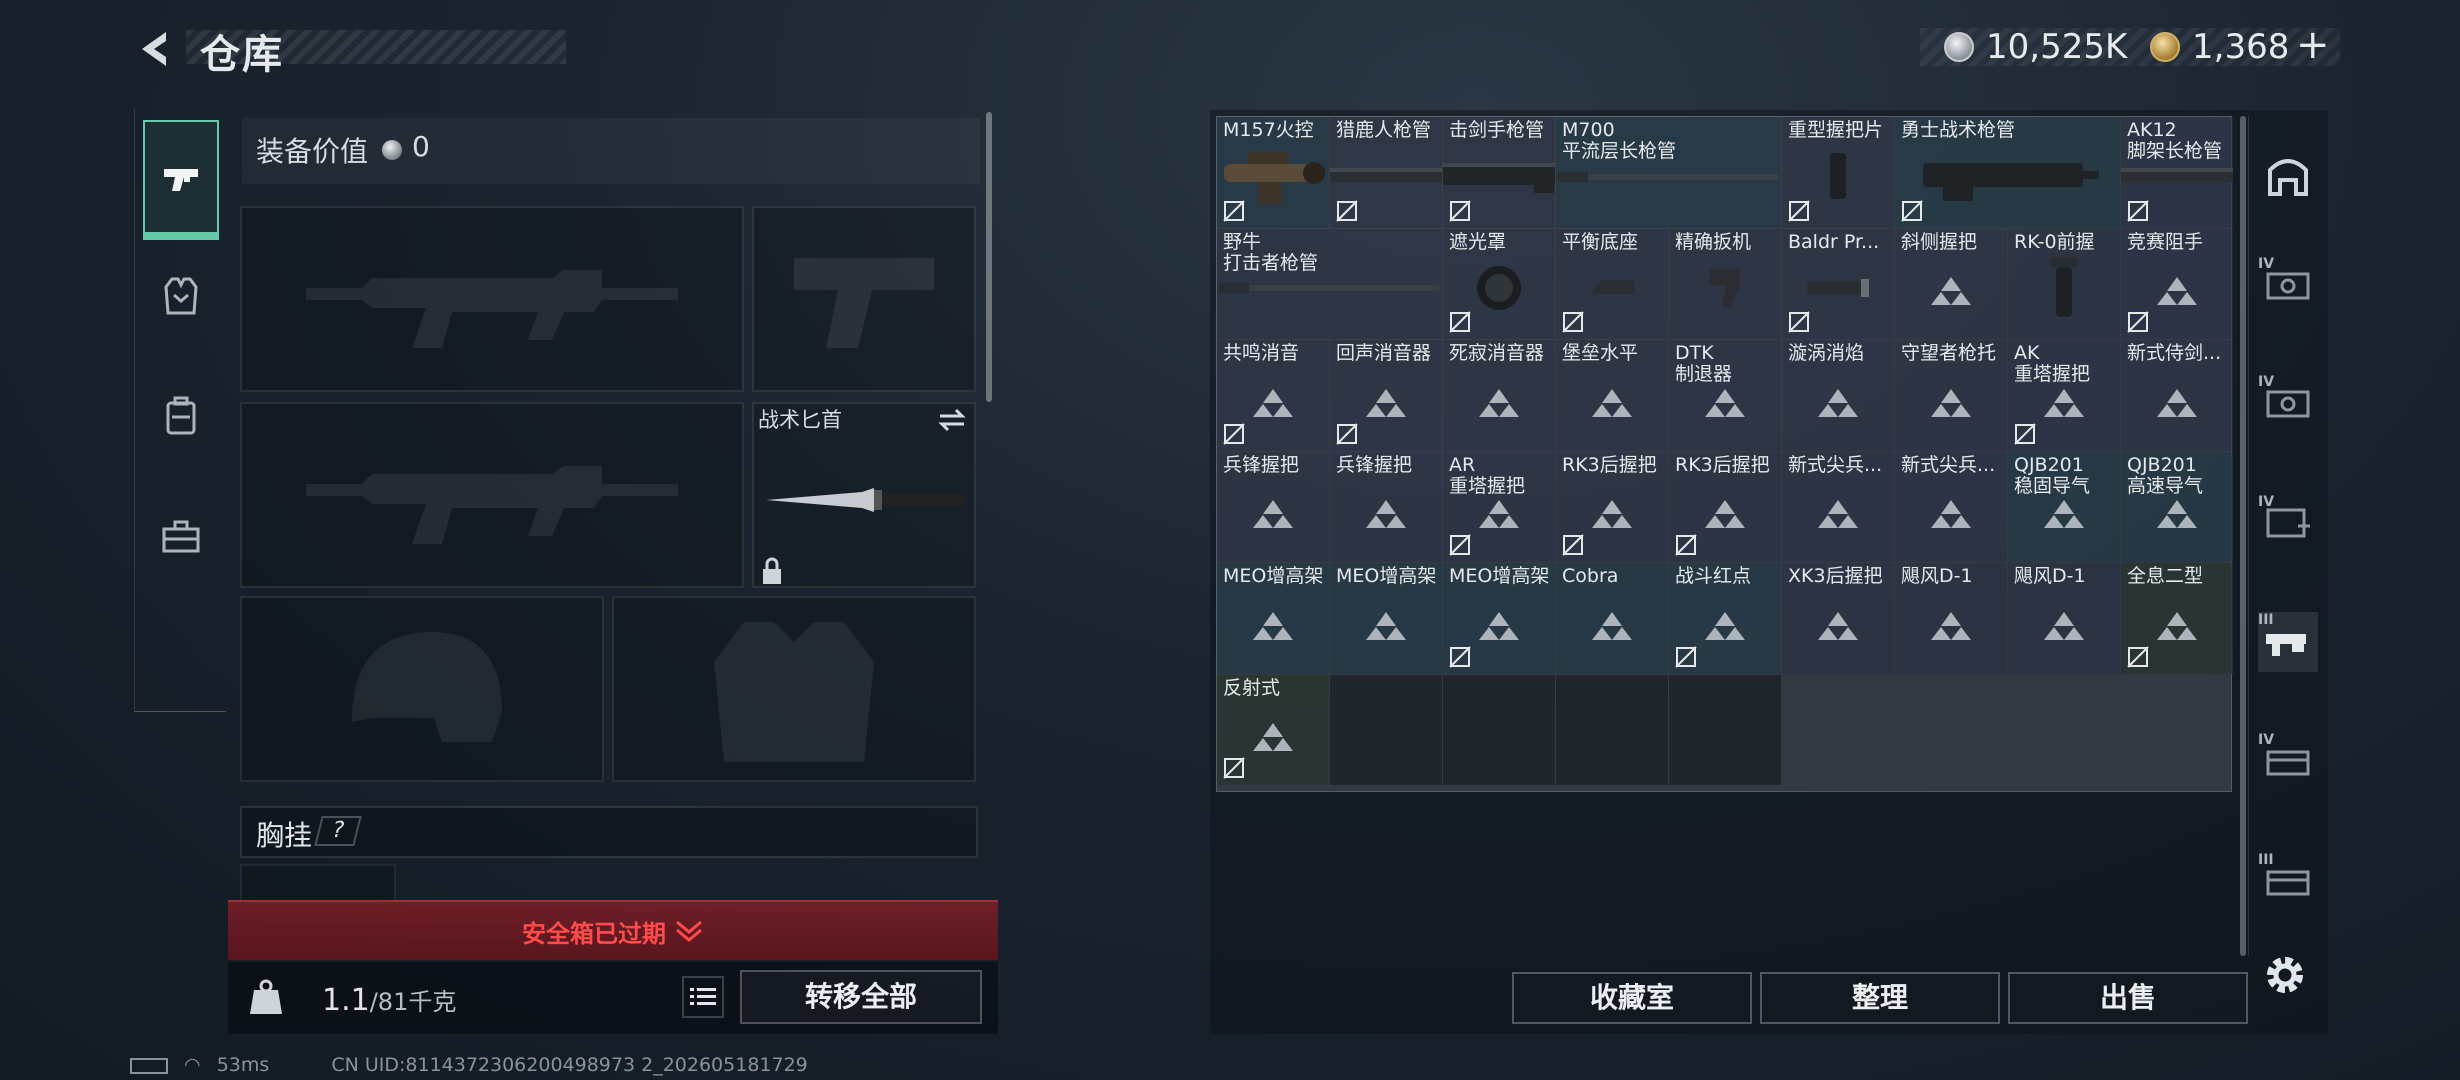 This screenshot has height=1080, width=2460. Describe the element at coordinates (492, 299) in the screenshot. I see `primary-weapon-slot` at that location.